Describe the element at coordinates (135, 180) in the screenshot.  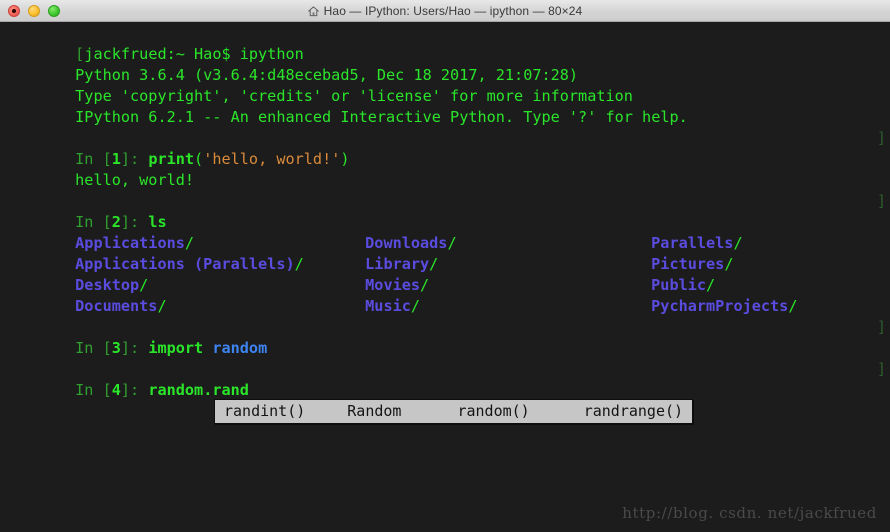
I see `terminal-output-line: hello, world!` at that location.